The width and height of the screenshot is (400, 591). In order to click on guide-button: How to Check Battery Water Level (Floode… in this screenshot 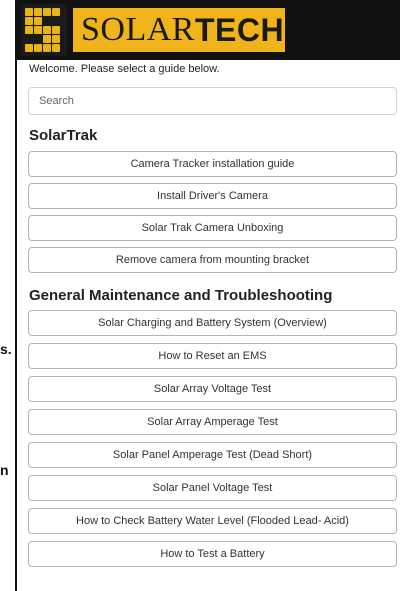, I will do `click(212, 521)`.